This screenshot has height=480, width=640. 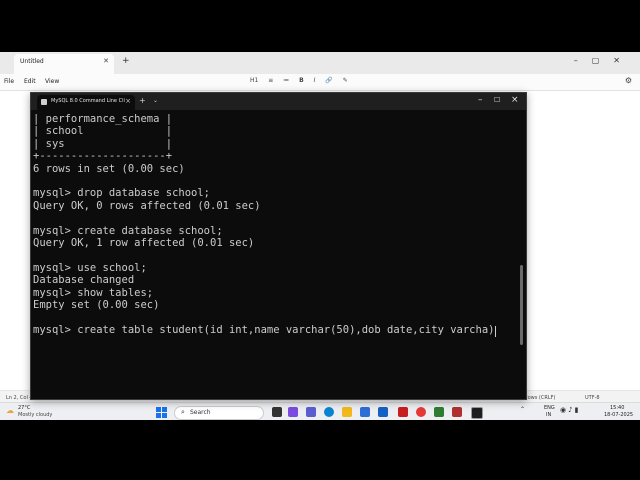 What do you see at coordinates (44, 102) in the screenshot?
I see `terminal-app-icon` at bounding box center [44, 102].